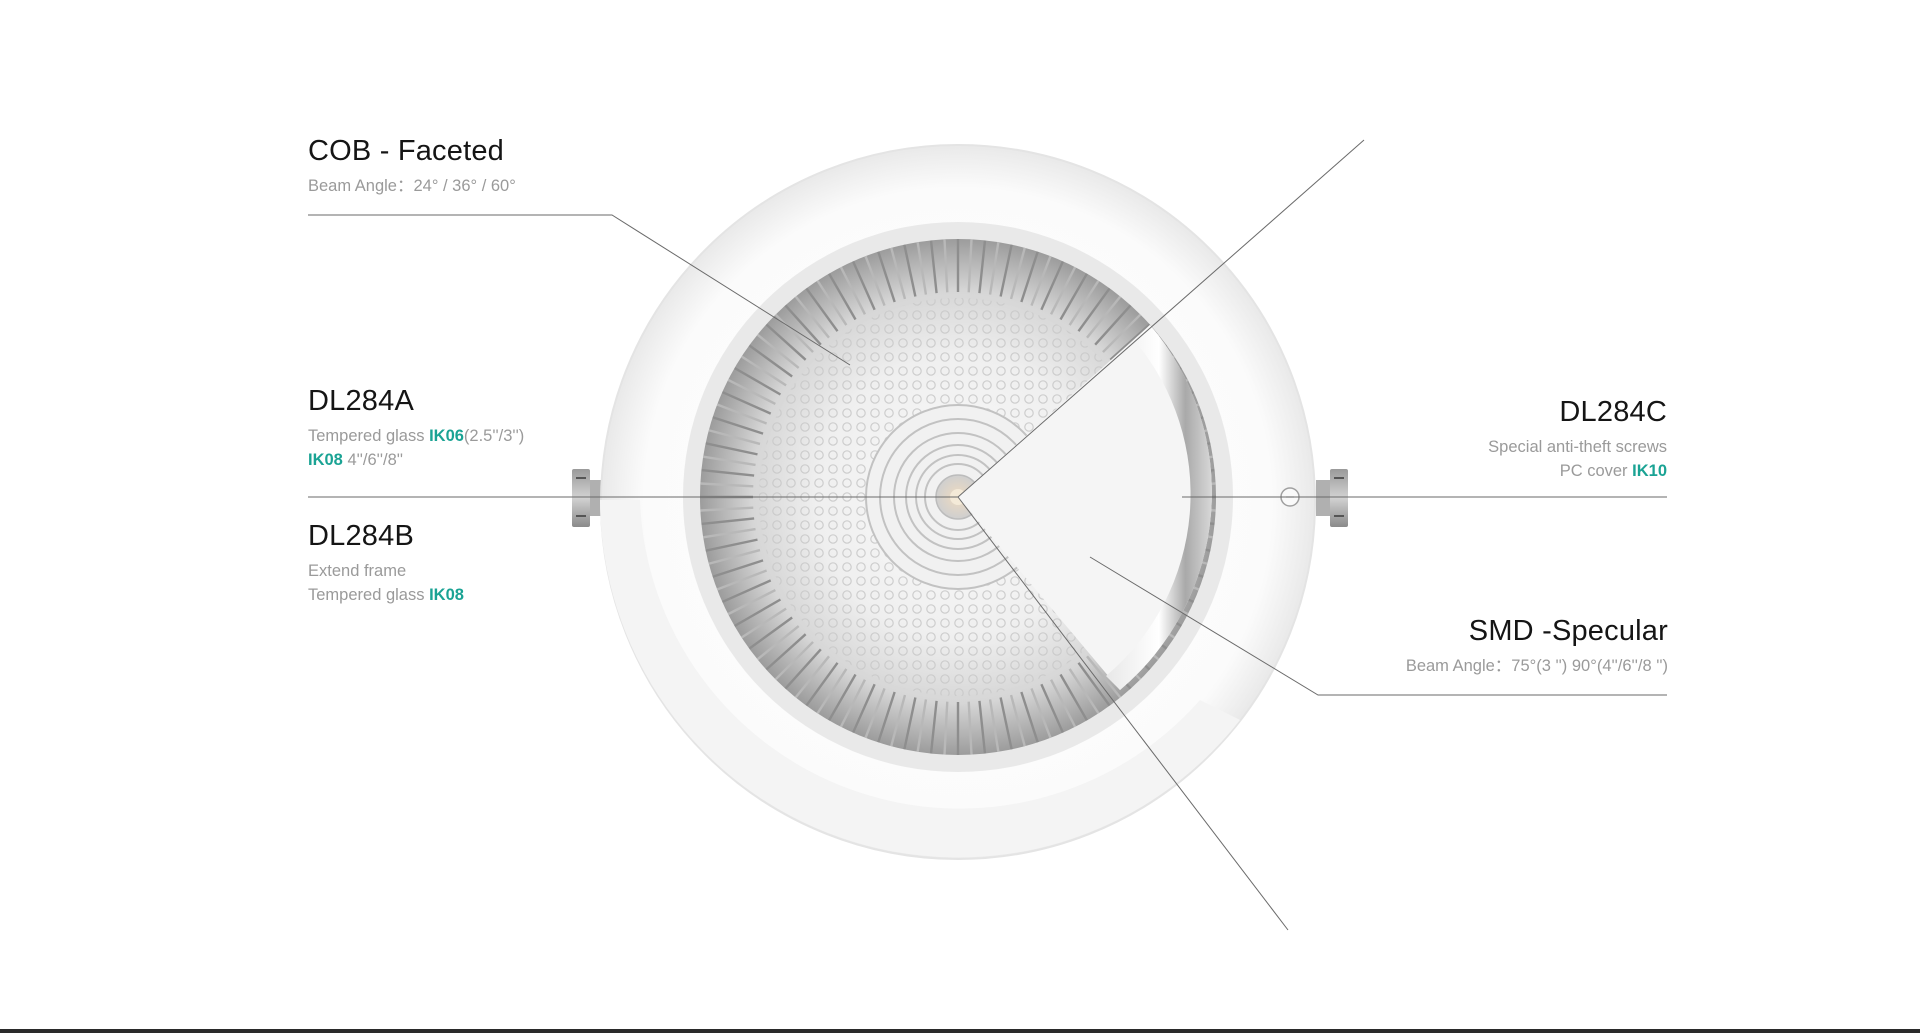 This screenshot has width=1920, height=1033. What do you see at coordinates (1536, 666) in the screenshot?
I see `smd-beam-angle: Beam Angle：75°(3 '') 90°(4''/6''/8 '')` at bounding box center [1536, 666].